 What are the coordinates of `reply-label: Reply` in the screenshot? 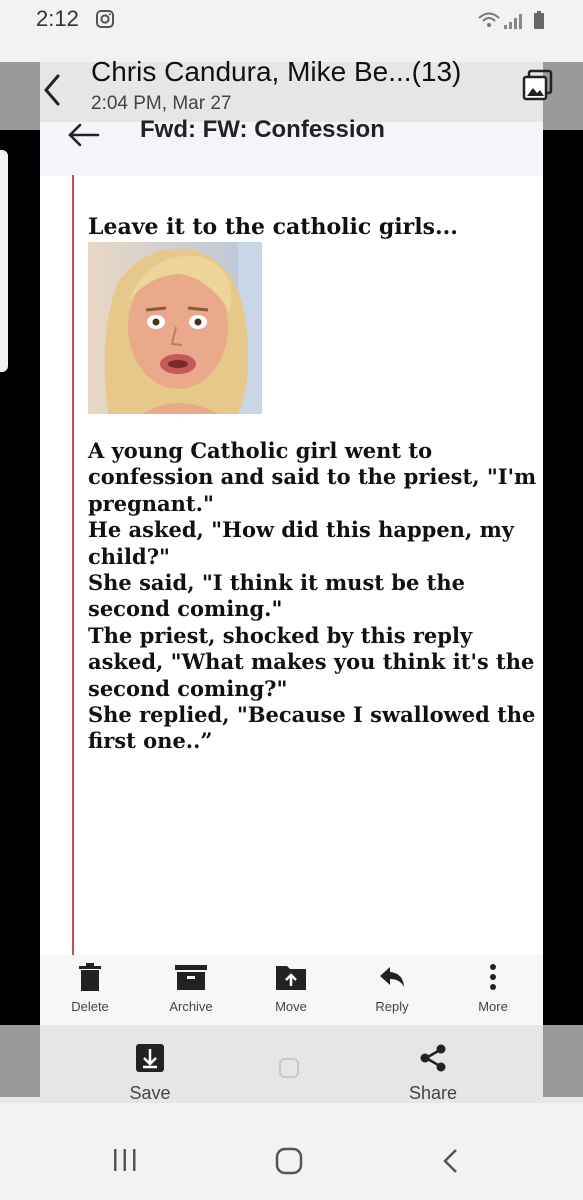 It's located at (392, 1006).